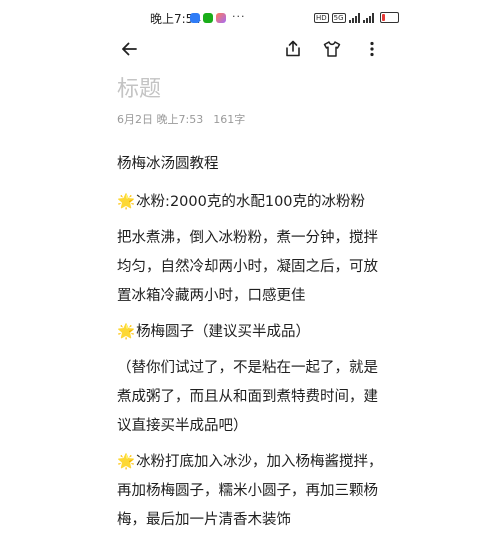 This screenshot has width=500, height=542. Describe the element at coordinates (223, 332) in the screenshot. I see `paragraph-text: 杨梅圆子（建议买半成品）` at that location.